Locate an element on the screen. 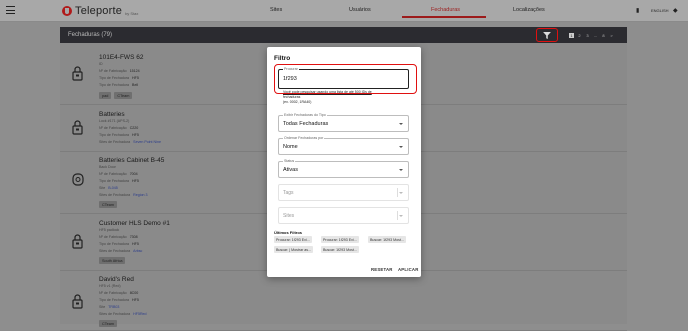  lock-name: Batteries is located at coordinates (112, 114).